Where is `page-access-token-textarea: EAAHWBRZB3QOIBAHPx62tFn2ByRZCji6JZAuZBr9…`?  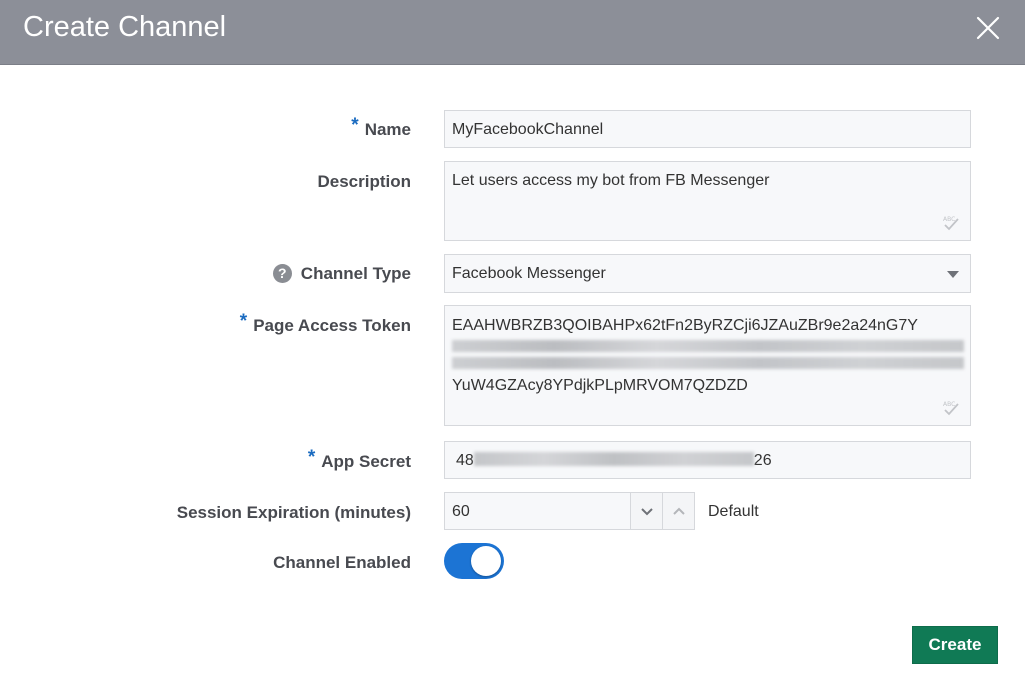
page-access-token-textarea: EAAHWBRZB3QOIBAHPx62tFn2ByRZCji6JZAuZBr9… is located at coordinates (707, 365).